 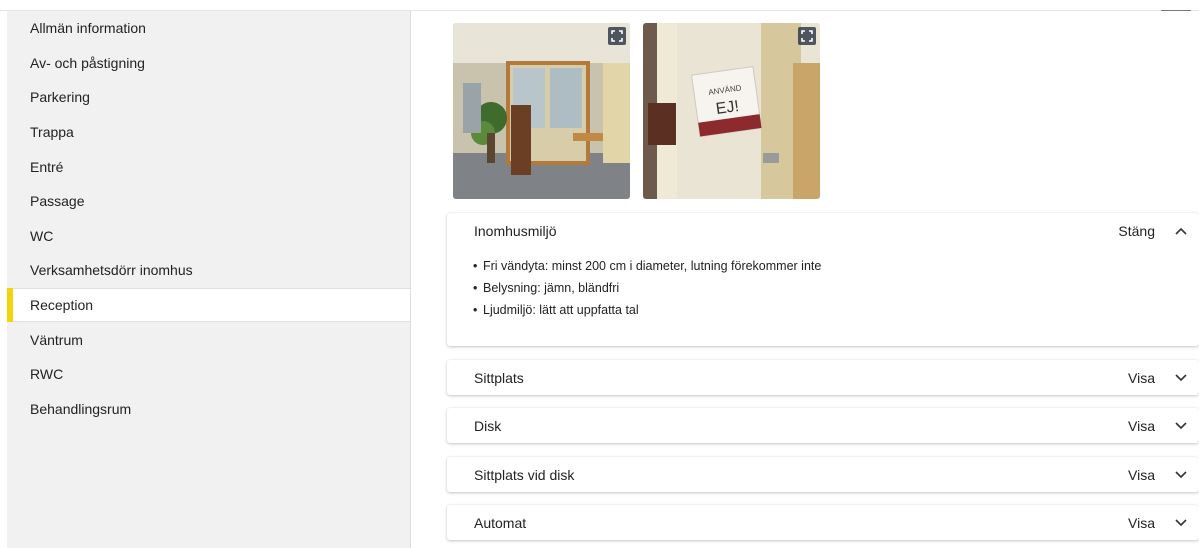 I want to click on sidebar-item-allman-information: Allmän information, so click(x=208, y=28).